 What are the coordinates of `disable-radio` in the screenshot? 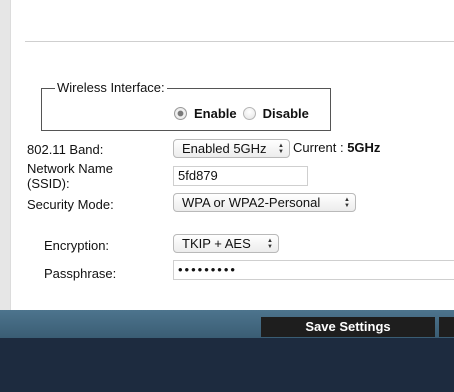 It's located at (249, 113).